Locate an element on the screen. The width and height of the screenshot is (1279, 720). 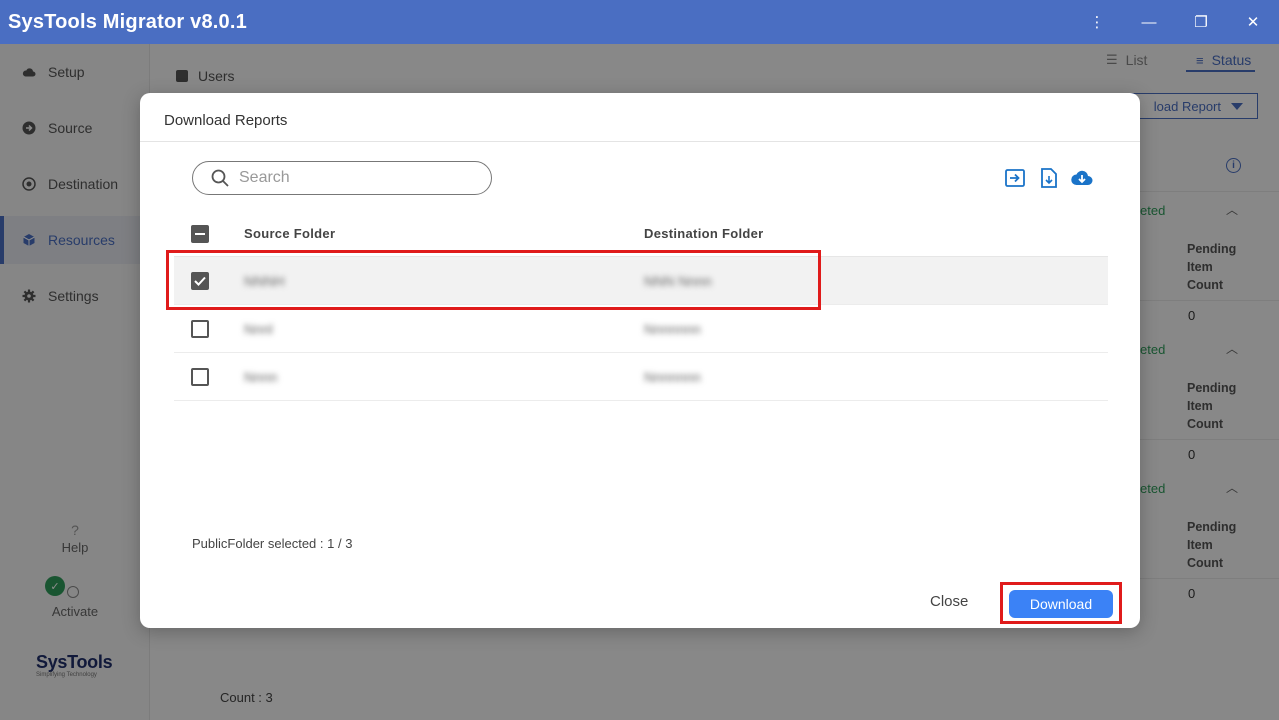
more-icon: ⋮ is located at coordinates (1097, 22).